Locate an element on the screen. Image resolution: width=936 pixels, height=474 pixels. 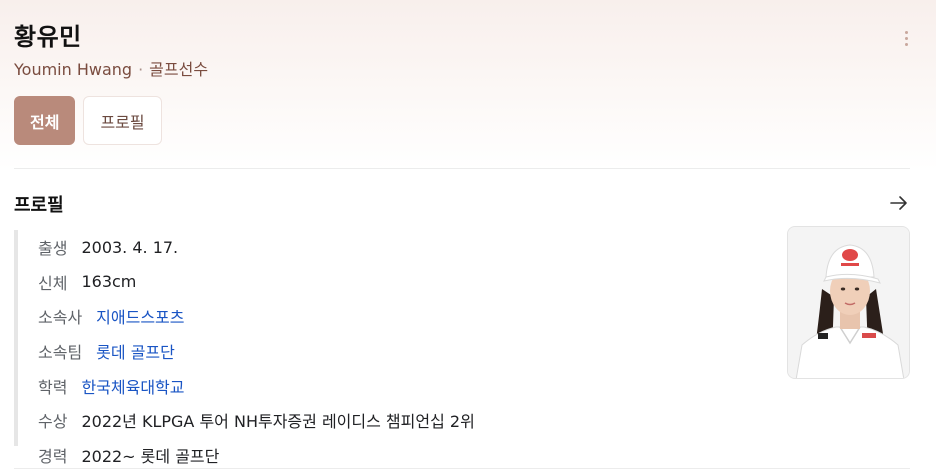
info-row-agency: 소속사 지애드스포츠 is located at coordinates (256, 316).